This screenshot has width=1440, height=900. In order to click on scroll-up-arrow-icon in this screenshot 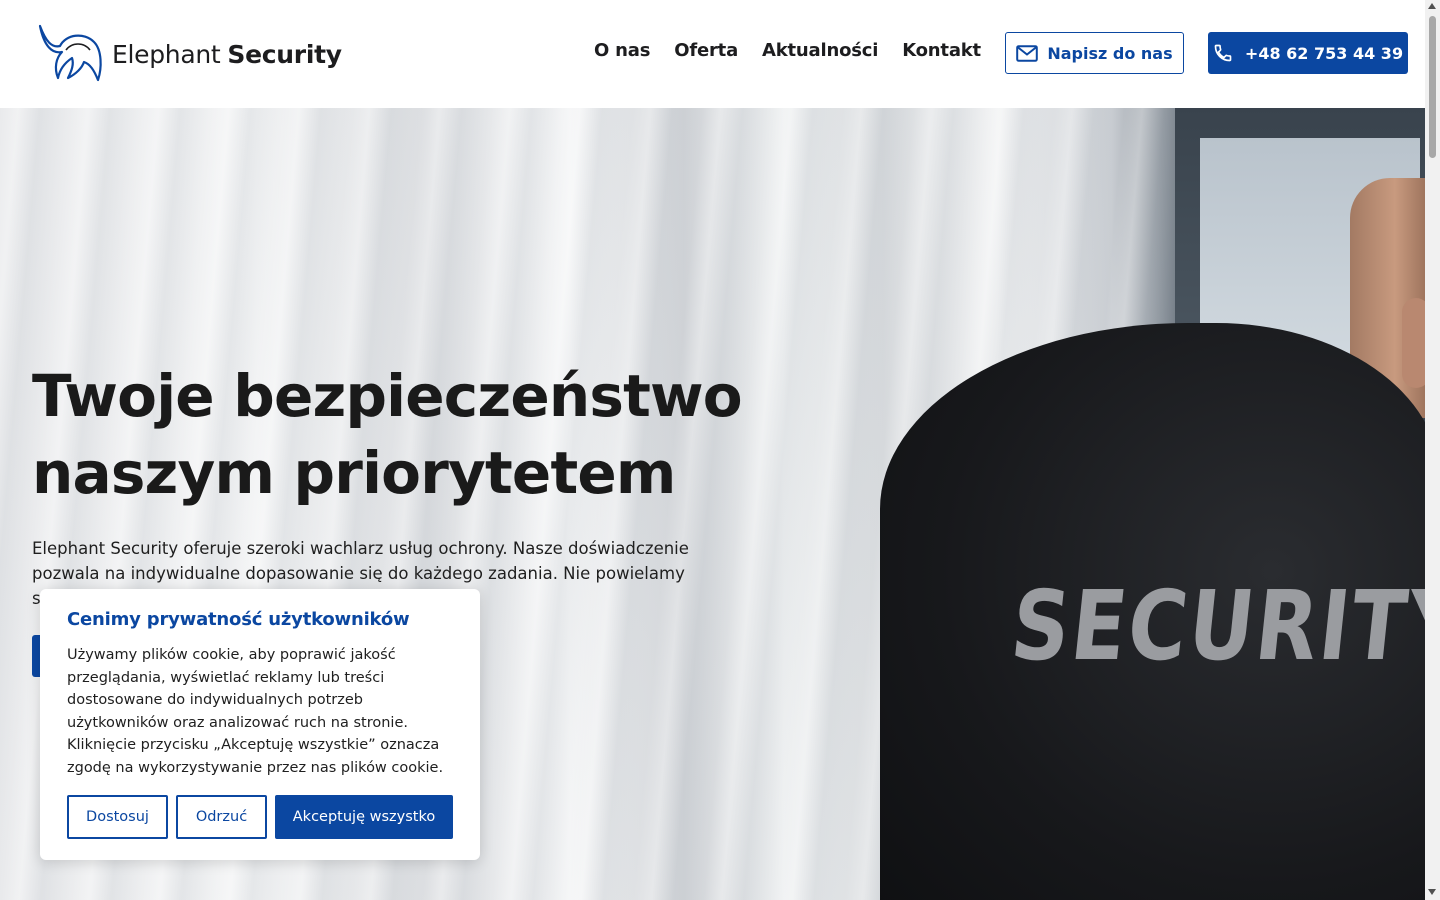, I will do `click(1432, 6)`.